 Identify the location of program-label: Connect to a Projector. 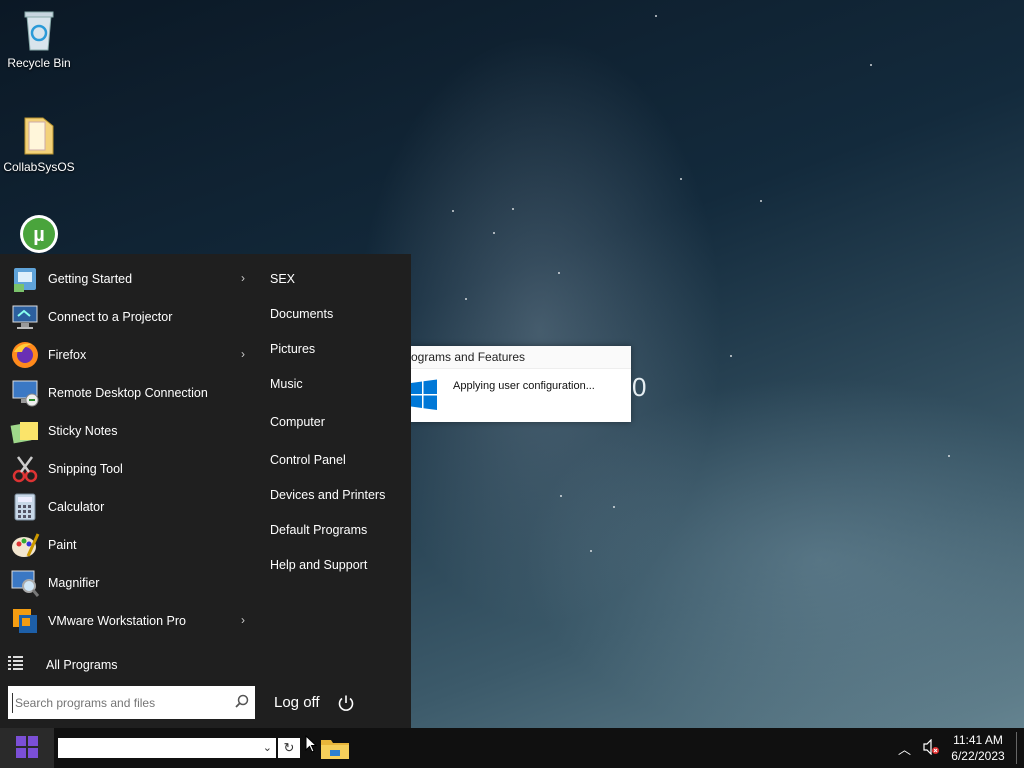
(110, 317).